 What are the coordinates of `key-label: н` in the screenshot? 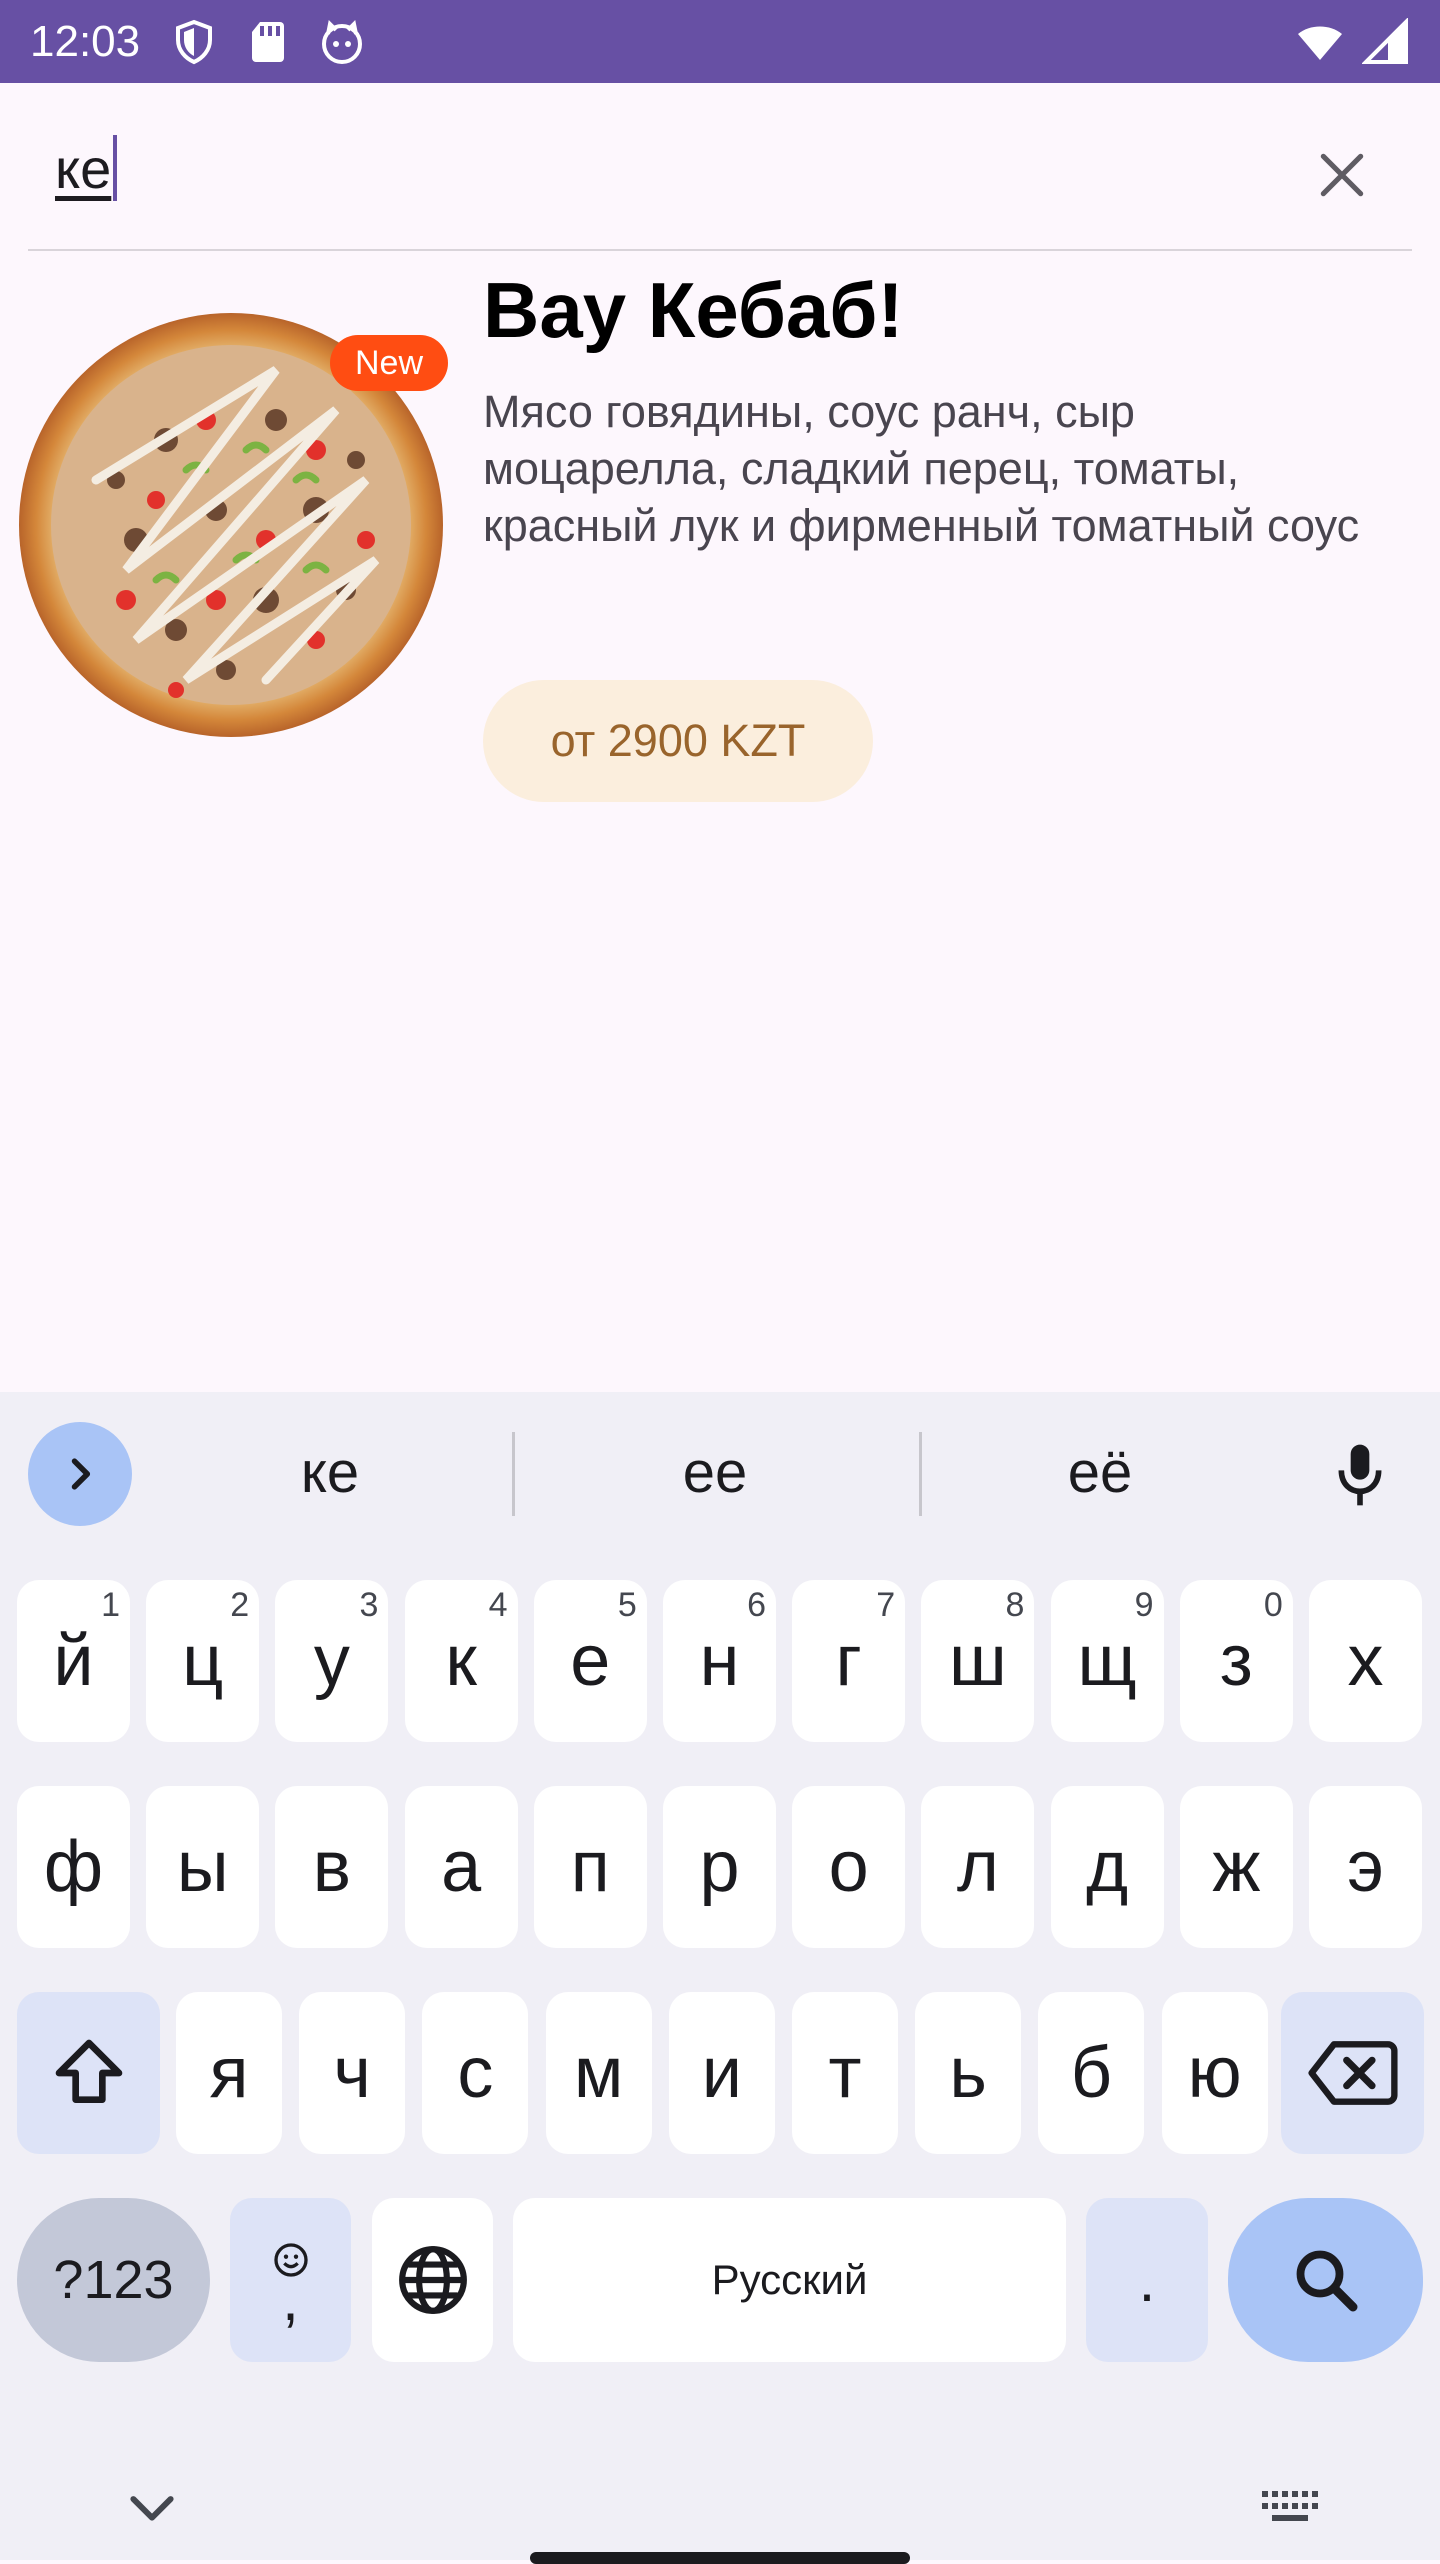 It's located at (719, 1661).